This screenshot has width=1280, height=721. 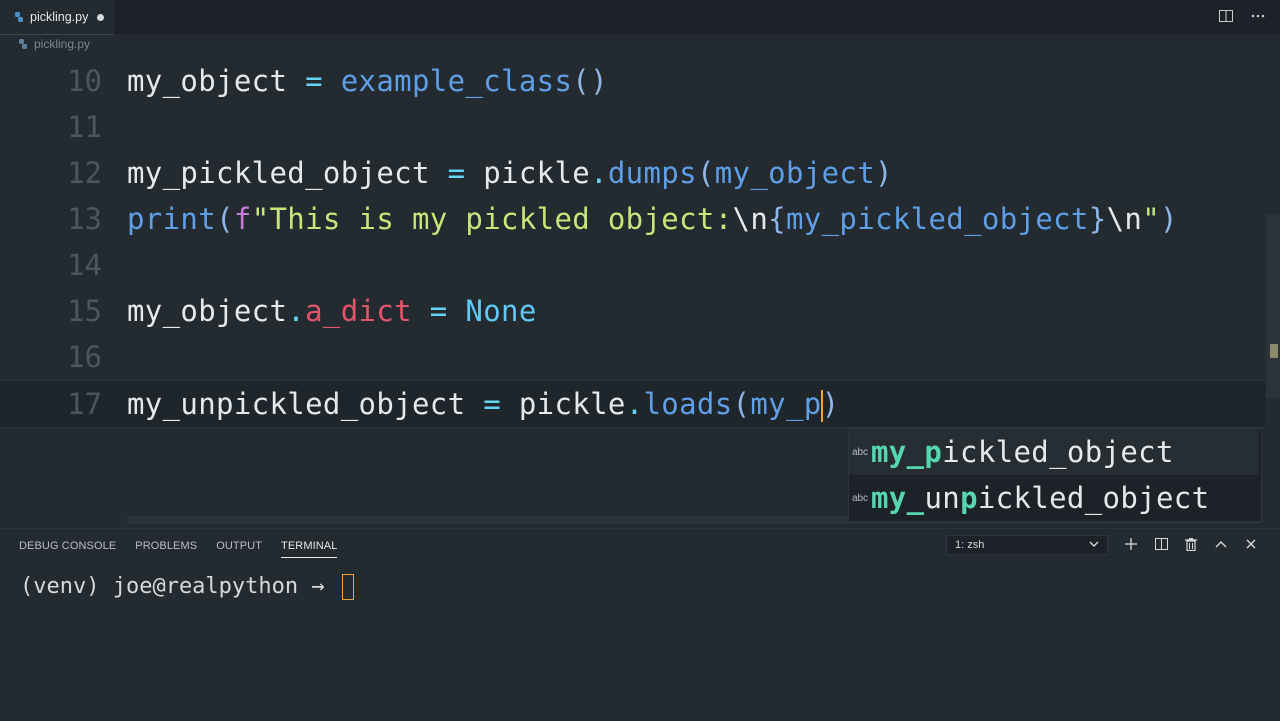 I want to click on suggestion-label: my_unpickled_object, so click(x=1040, y=498).